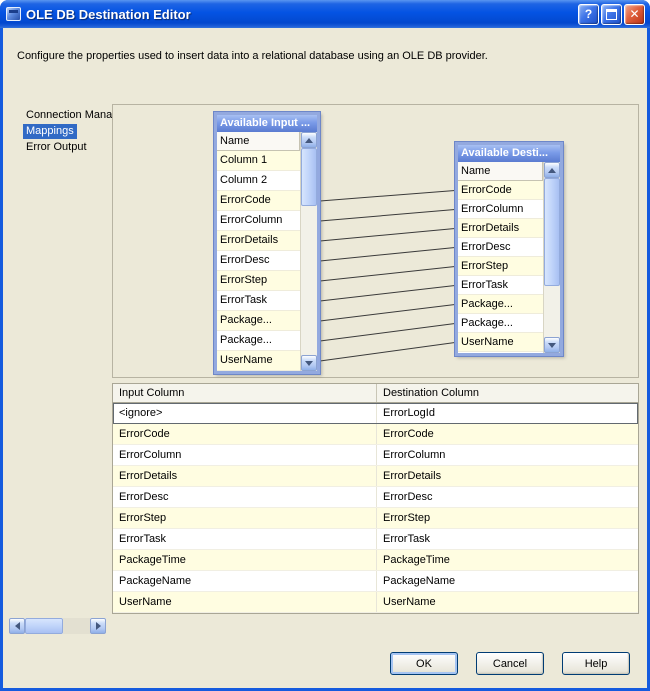 The width and height of the screenshot is (650, 691). I want to click on input-column-cell: ErrorColumn, so click(245, 455).